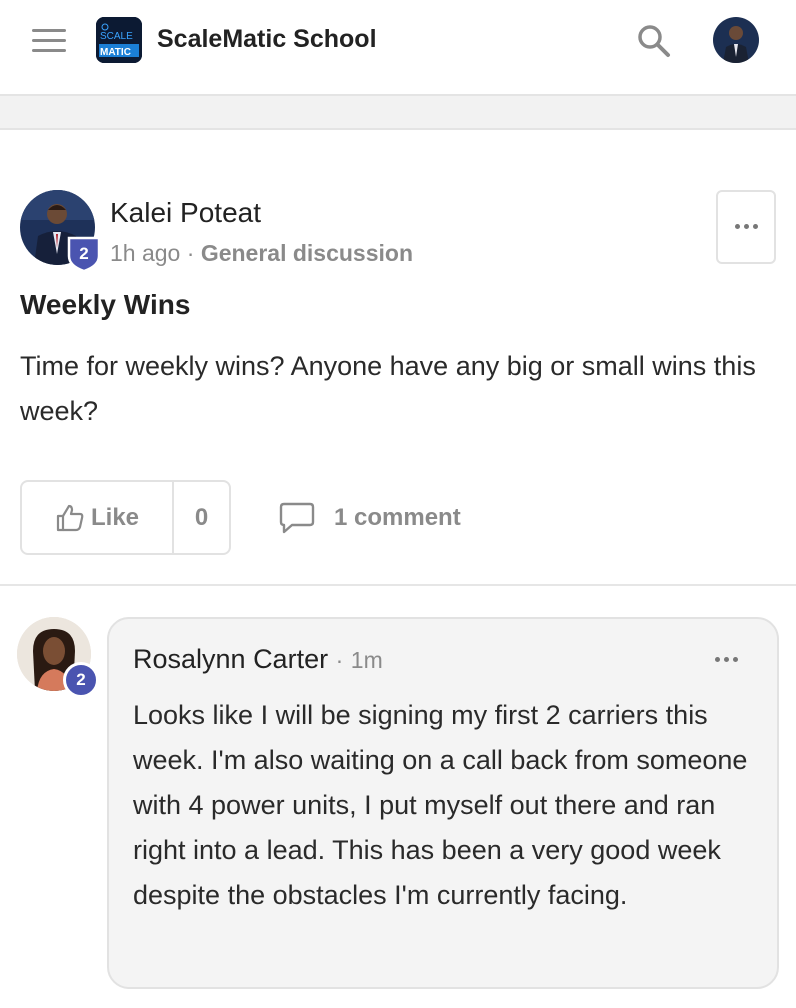 The width and height of the screenshot is (796, 1008). I want to click on hamburger-menu-icon, so click(49, 41).